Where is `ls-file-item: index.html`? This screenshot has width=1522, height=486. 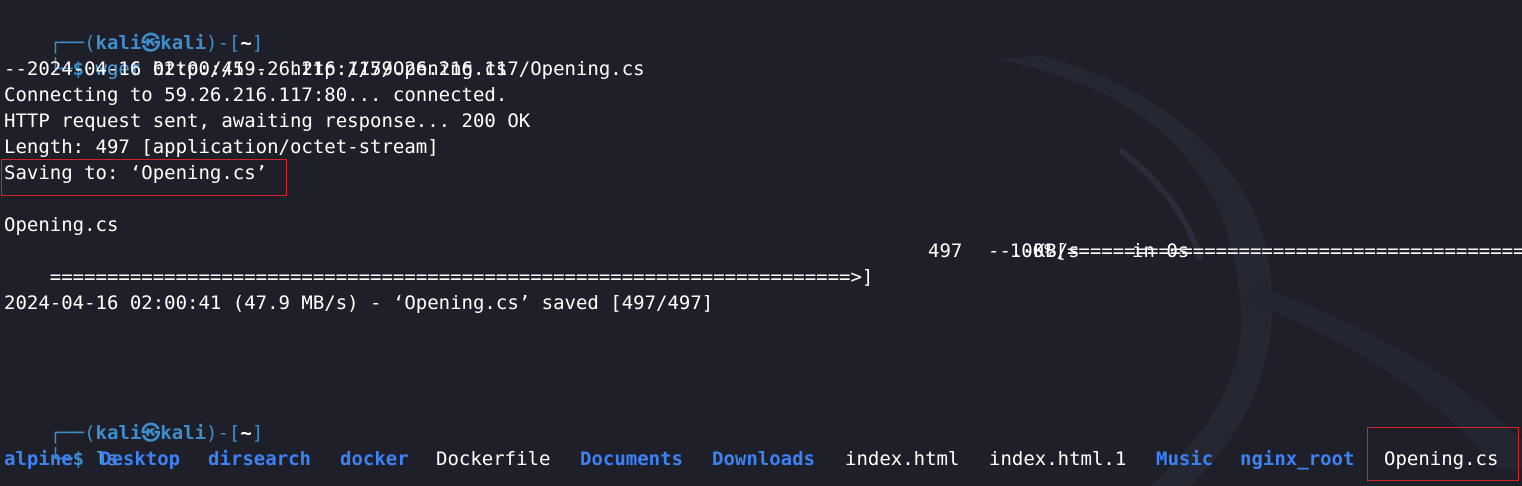 ls-file-item: index.html is located at coordinates (902, 459).